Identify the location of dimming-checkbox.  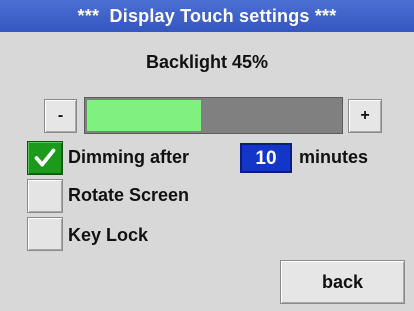
(45, 158).